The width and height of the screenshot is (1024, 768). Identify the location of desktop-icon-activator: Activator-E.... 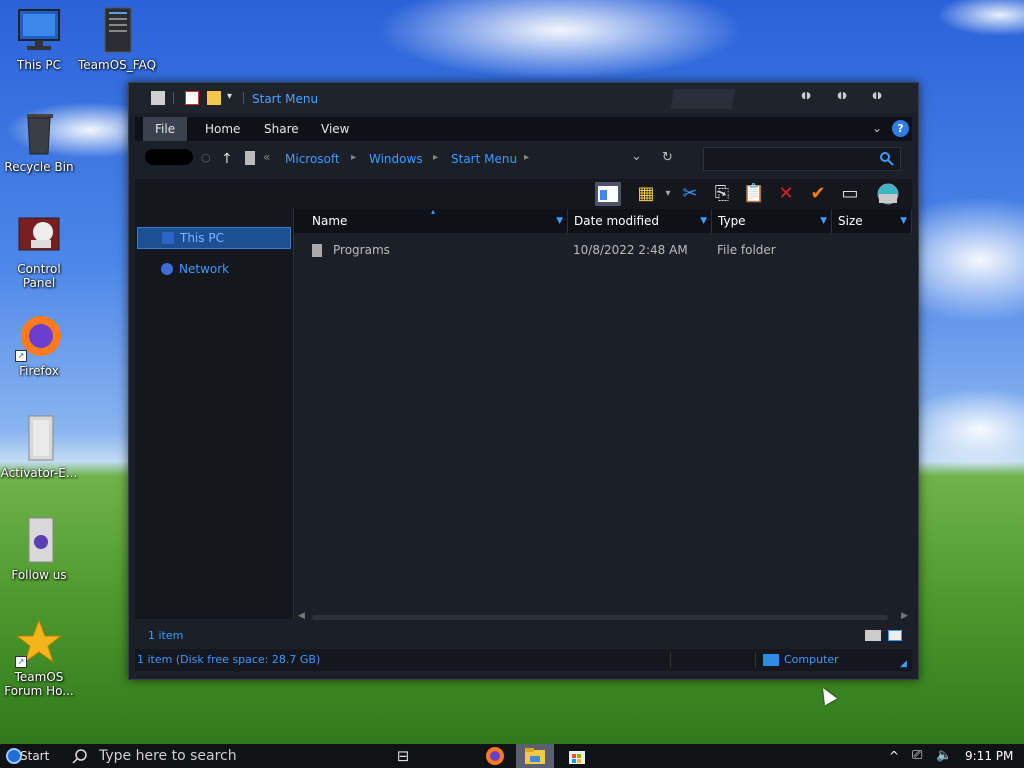
(39, 447).